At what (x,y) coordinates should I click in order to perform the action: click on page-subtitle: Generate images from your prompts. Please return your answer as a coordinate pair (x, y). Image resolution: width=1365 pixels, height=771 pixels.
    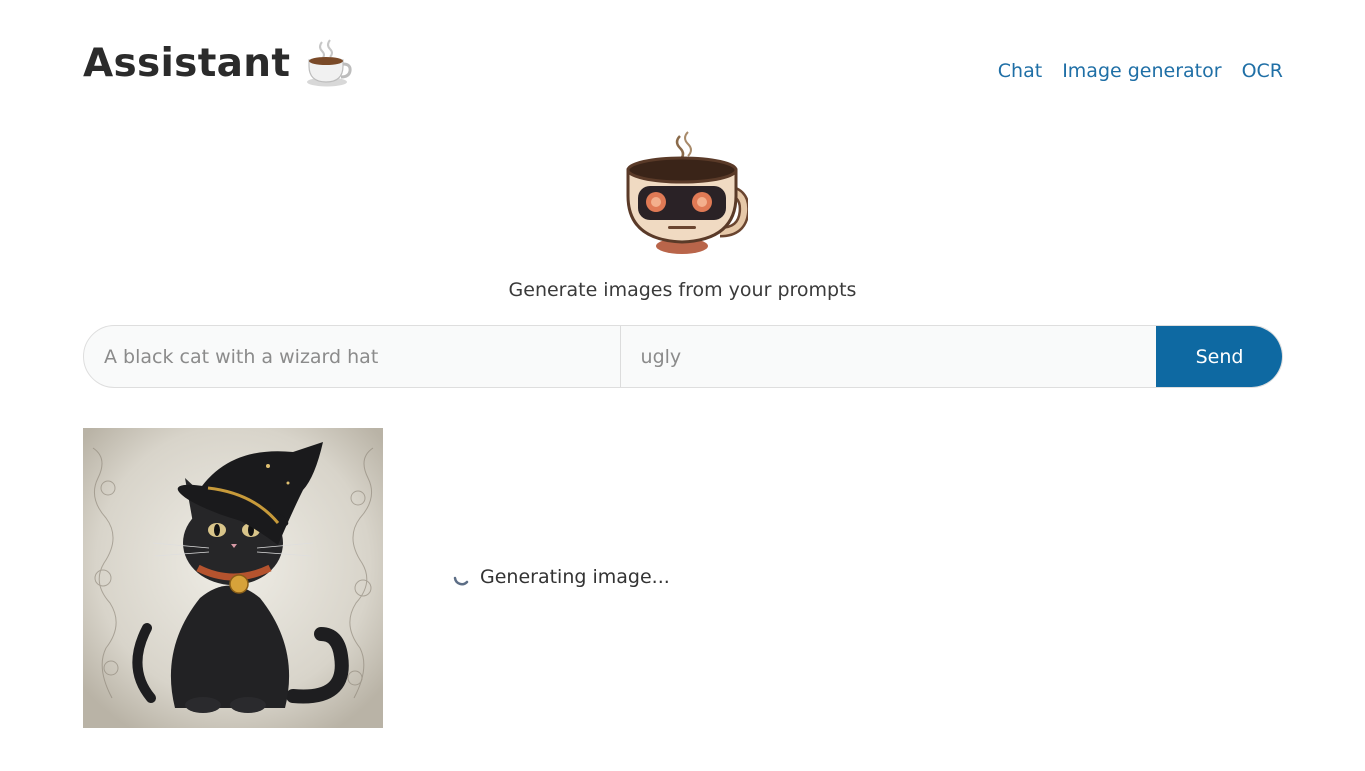
    Looking at the image, I should click on (682, 290).